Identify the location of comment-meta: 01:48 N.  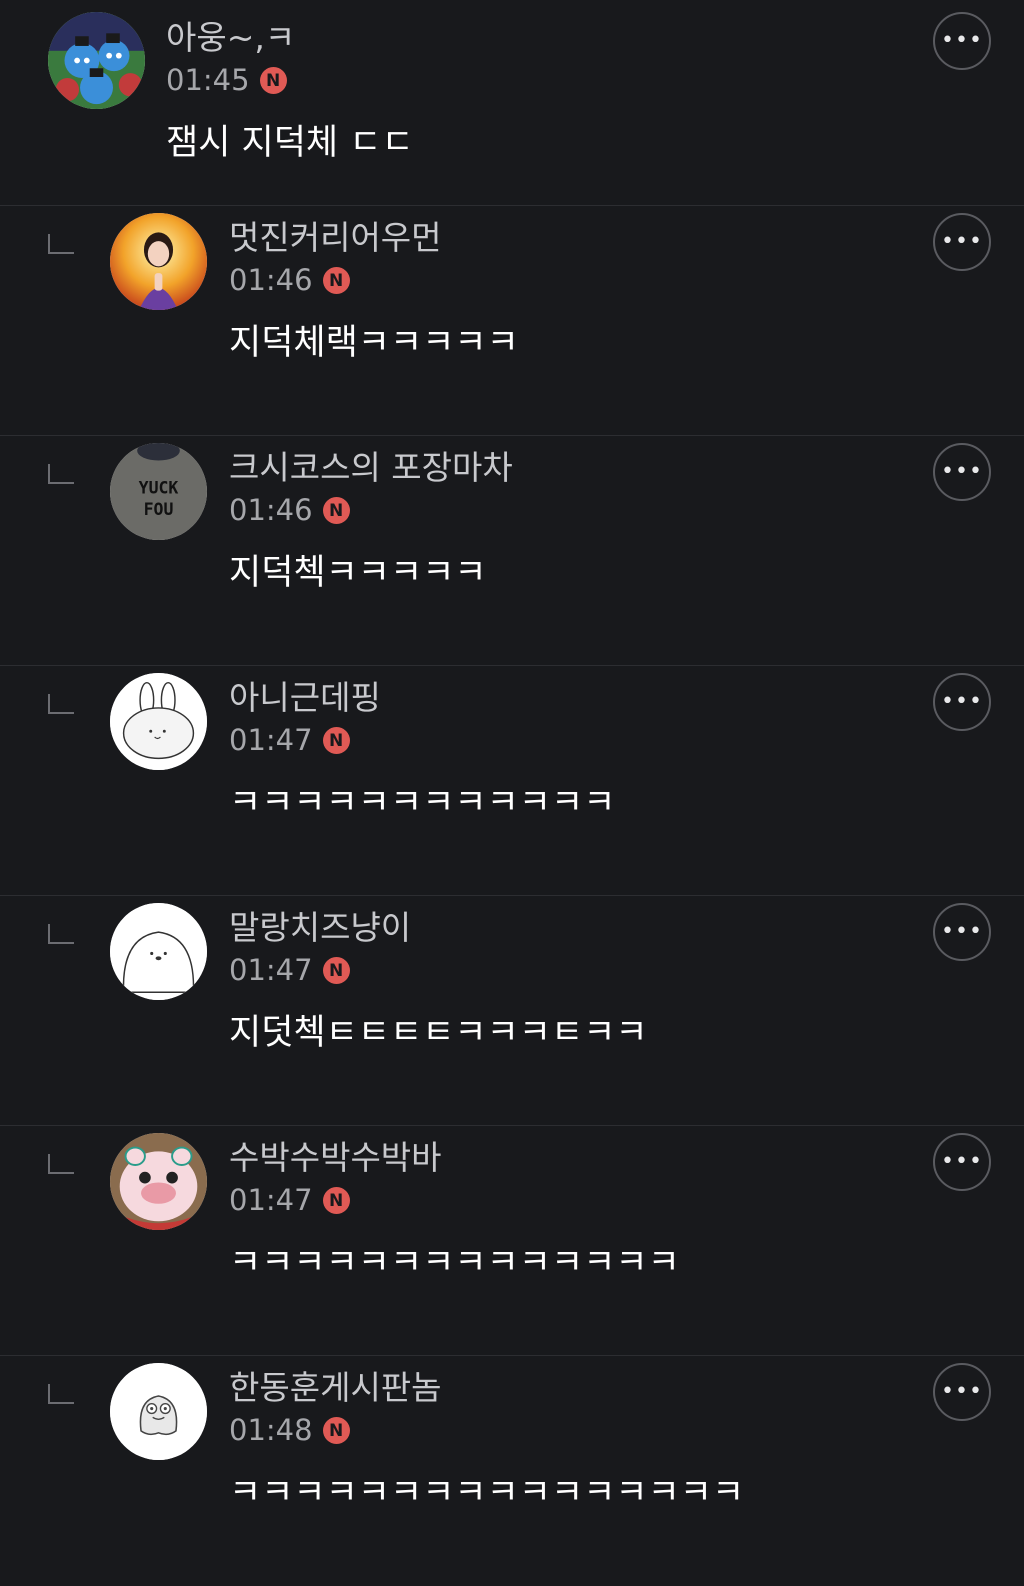
(289, 1430).